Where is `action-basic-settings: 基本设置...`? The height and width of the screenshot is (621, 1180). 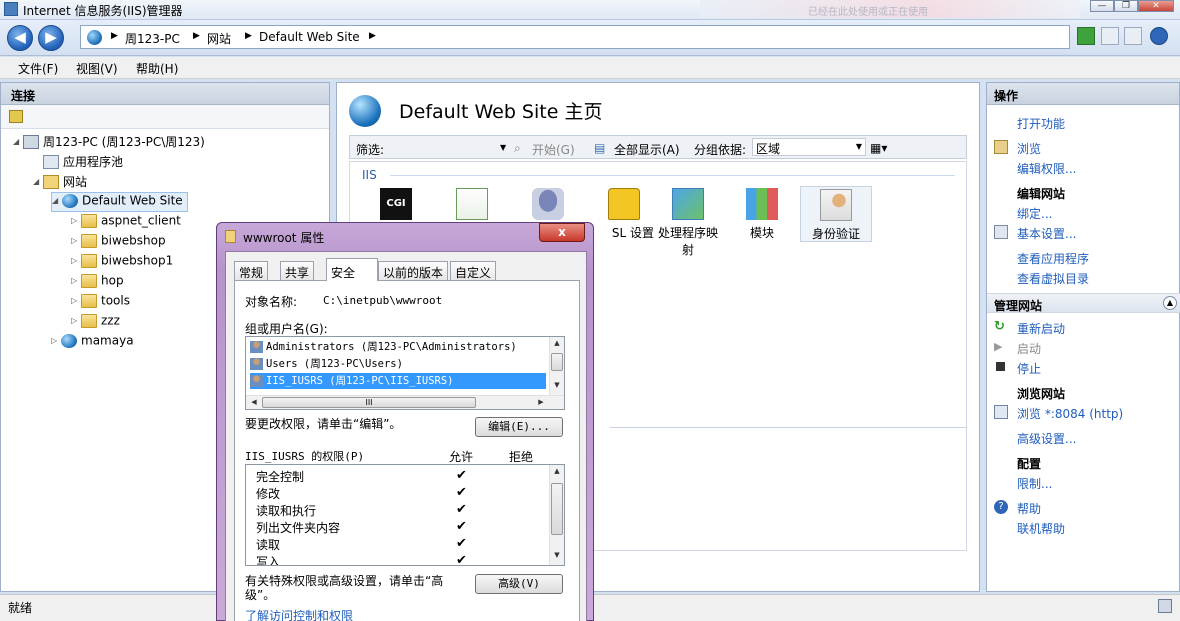
action-basic-settings: 基本设置... is located at coordinates (1046, 233).